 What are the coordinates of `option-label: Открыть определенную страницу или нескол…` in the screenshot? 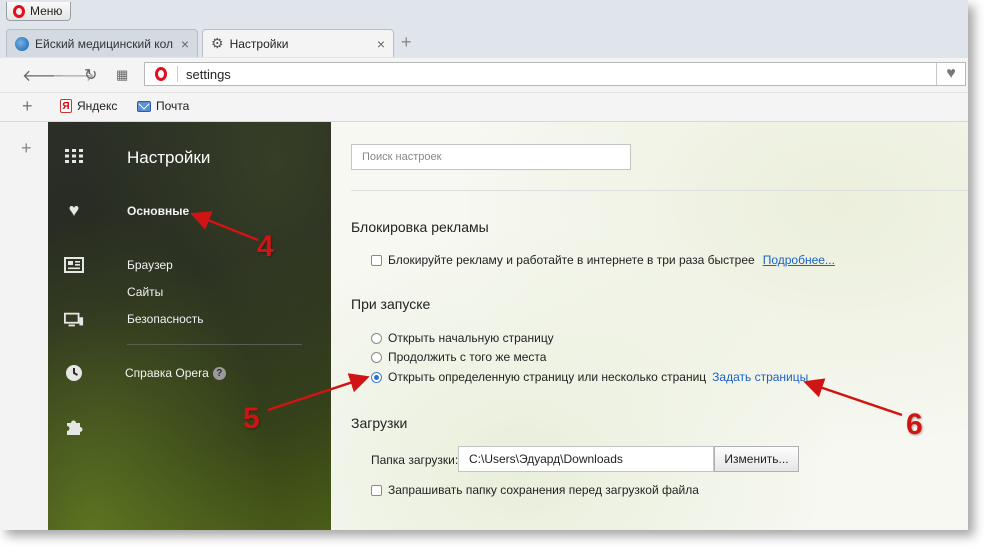 It's located at (547, 377).